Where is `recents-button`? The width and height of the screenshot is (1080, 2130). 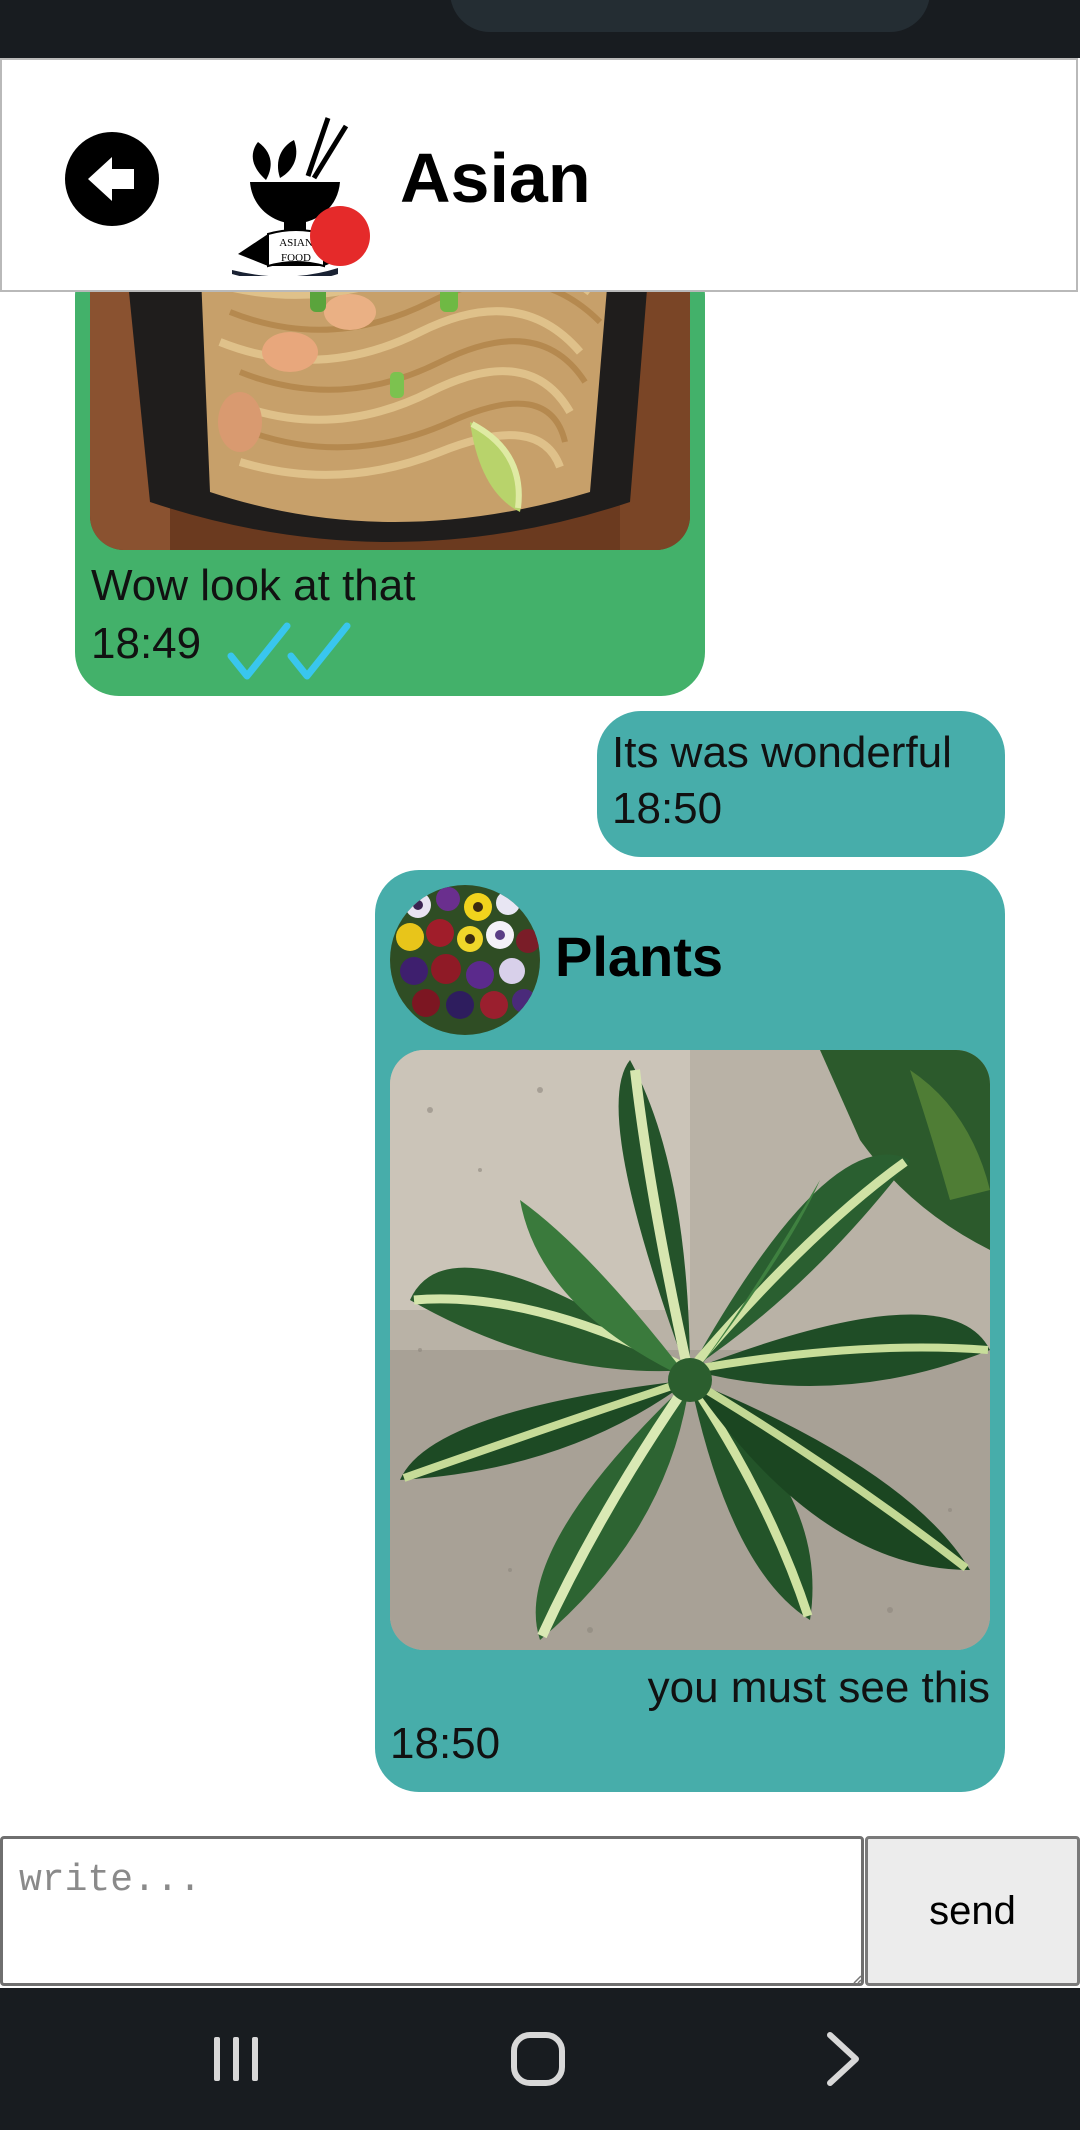 recents-button is located at coordinates (236, 2059).